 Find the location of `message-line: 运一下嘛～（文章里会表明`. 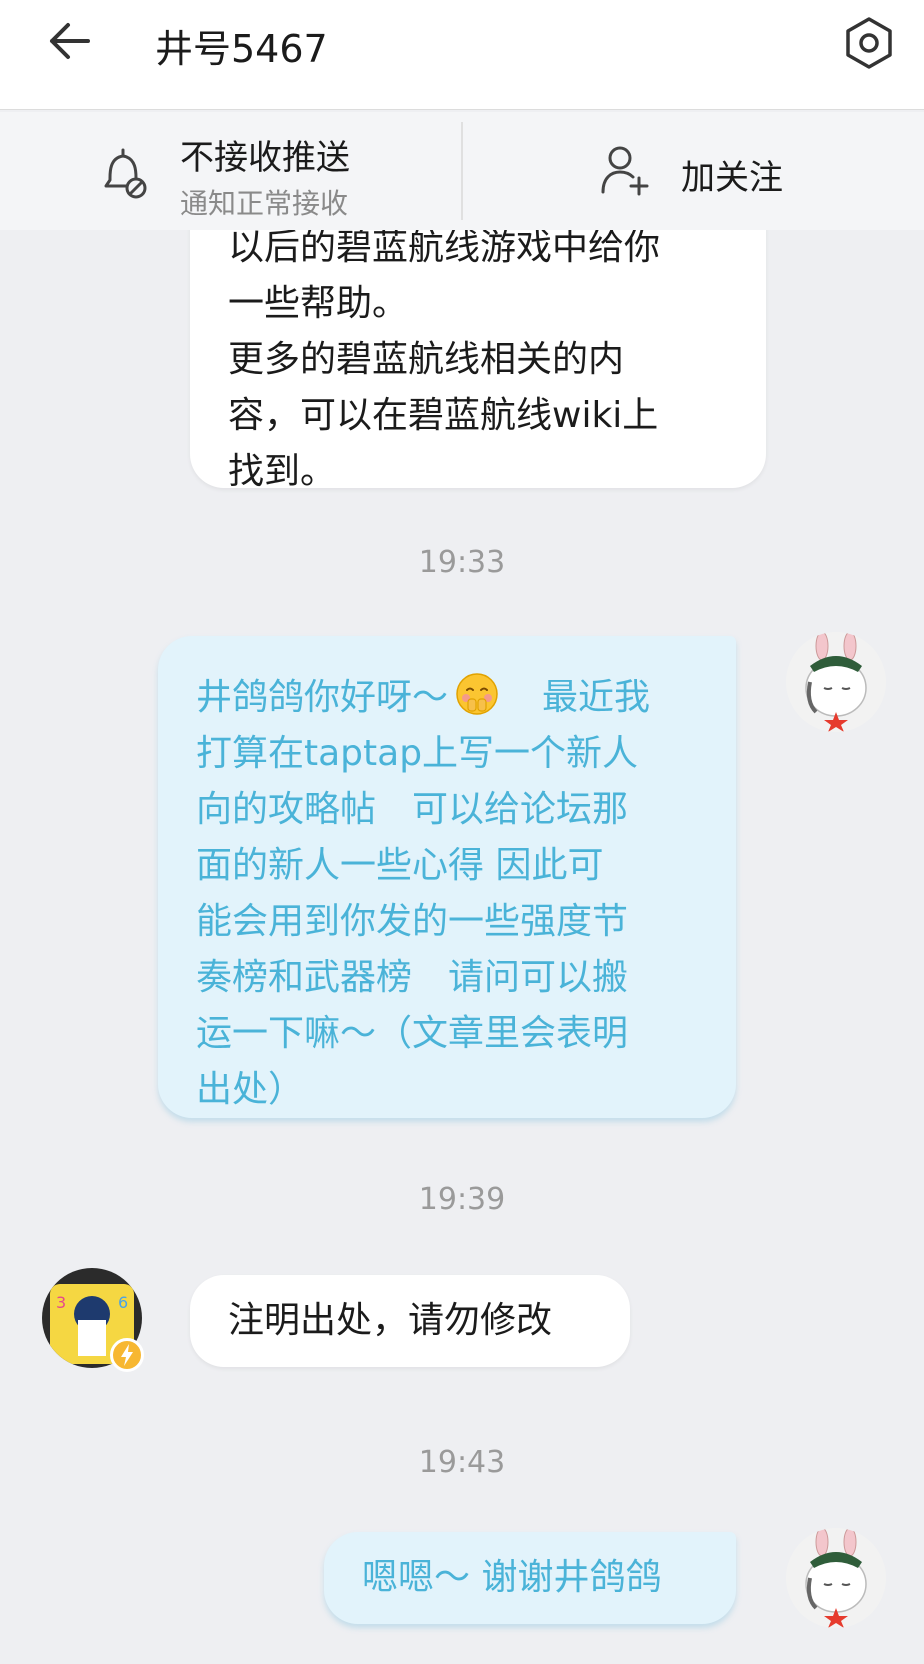

message-line: 运一下嘛～（文章里会表明 is located at coordinates (412, 1033).